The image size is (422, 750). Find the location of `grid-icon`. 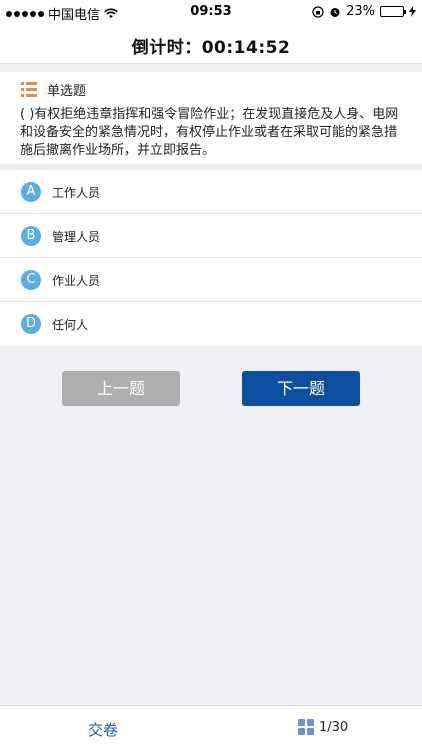

grid-icon is located at coordinates (306, 727).